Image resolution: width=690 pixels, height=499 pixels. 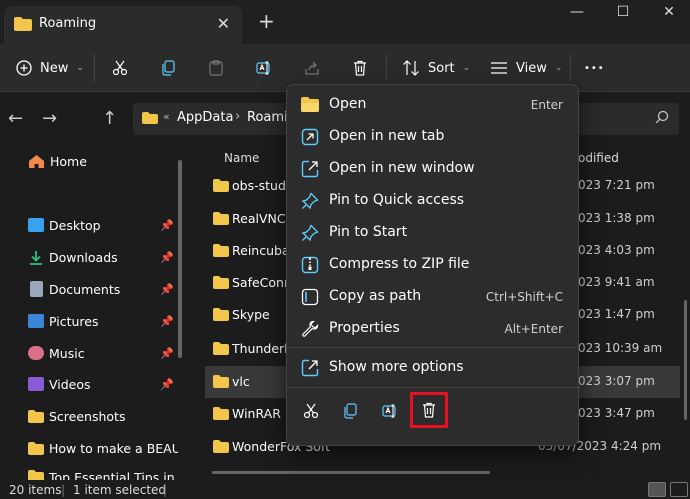 What do you see at coordinates (627, 119) in the screenshot?
I see `search-input` at bounding box center [627, 119].